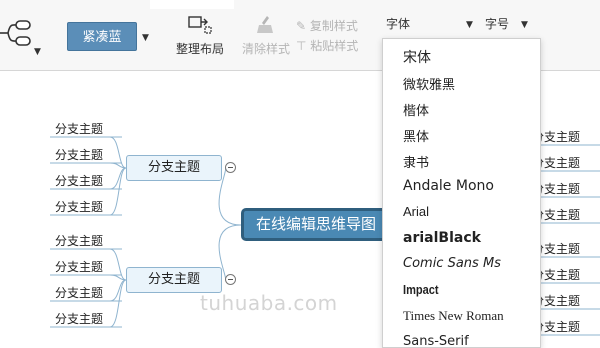  I want to click on font-option: Times New Roman, so click(453, 316).